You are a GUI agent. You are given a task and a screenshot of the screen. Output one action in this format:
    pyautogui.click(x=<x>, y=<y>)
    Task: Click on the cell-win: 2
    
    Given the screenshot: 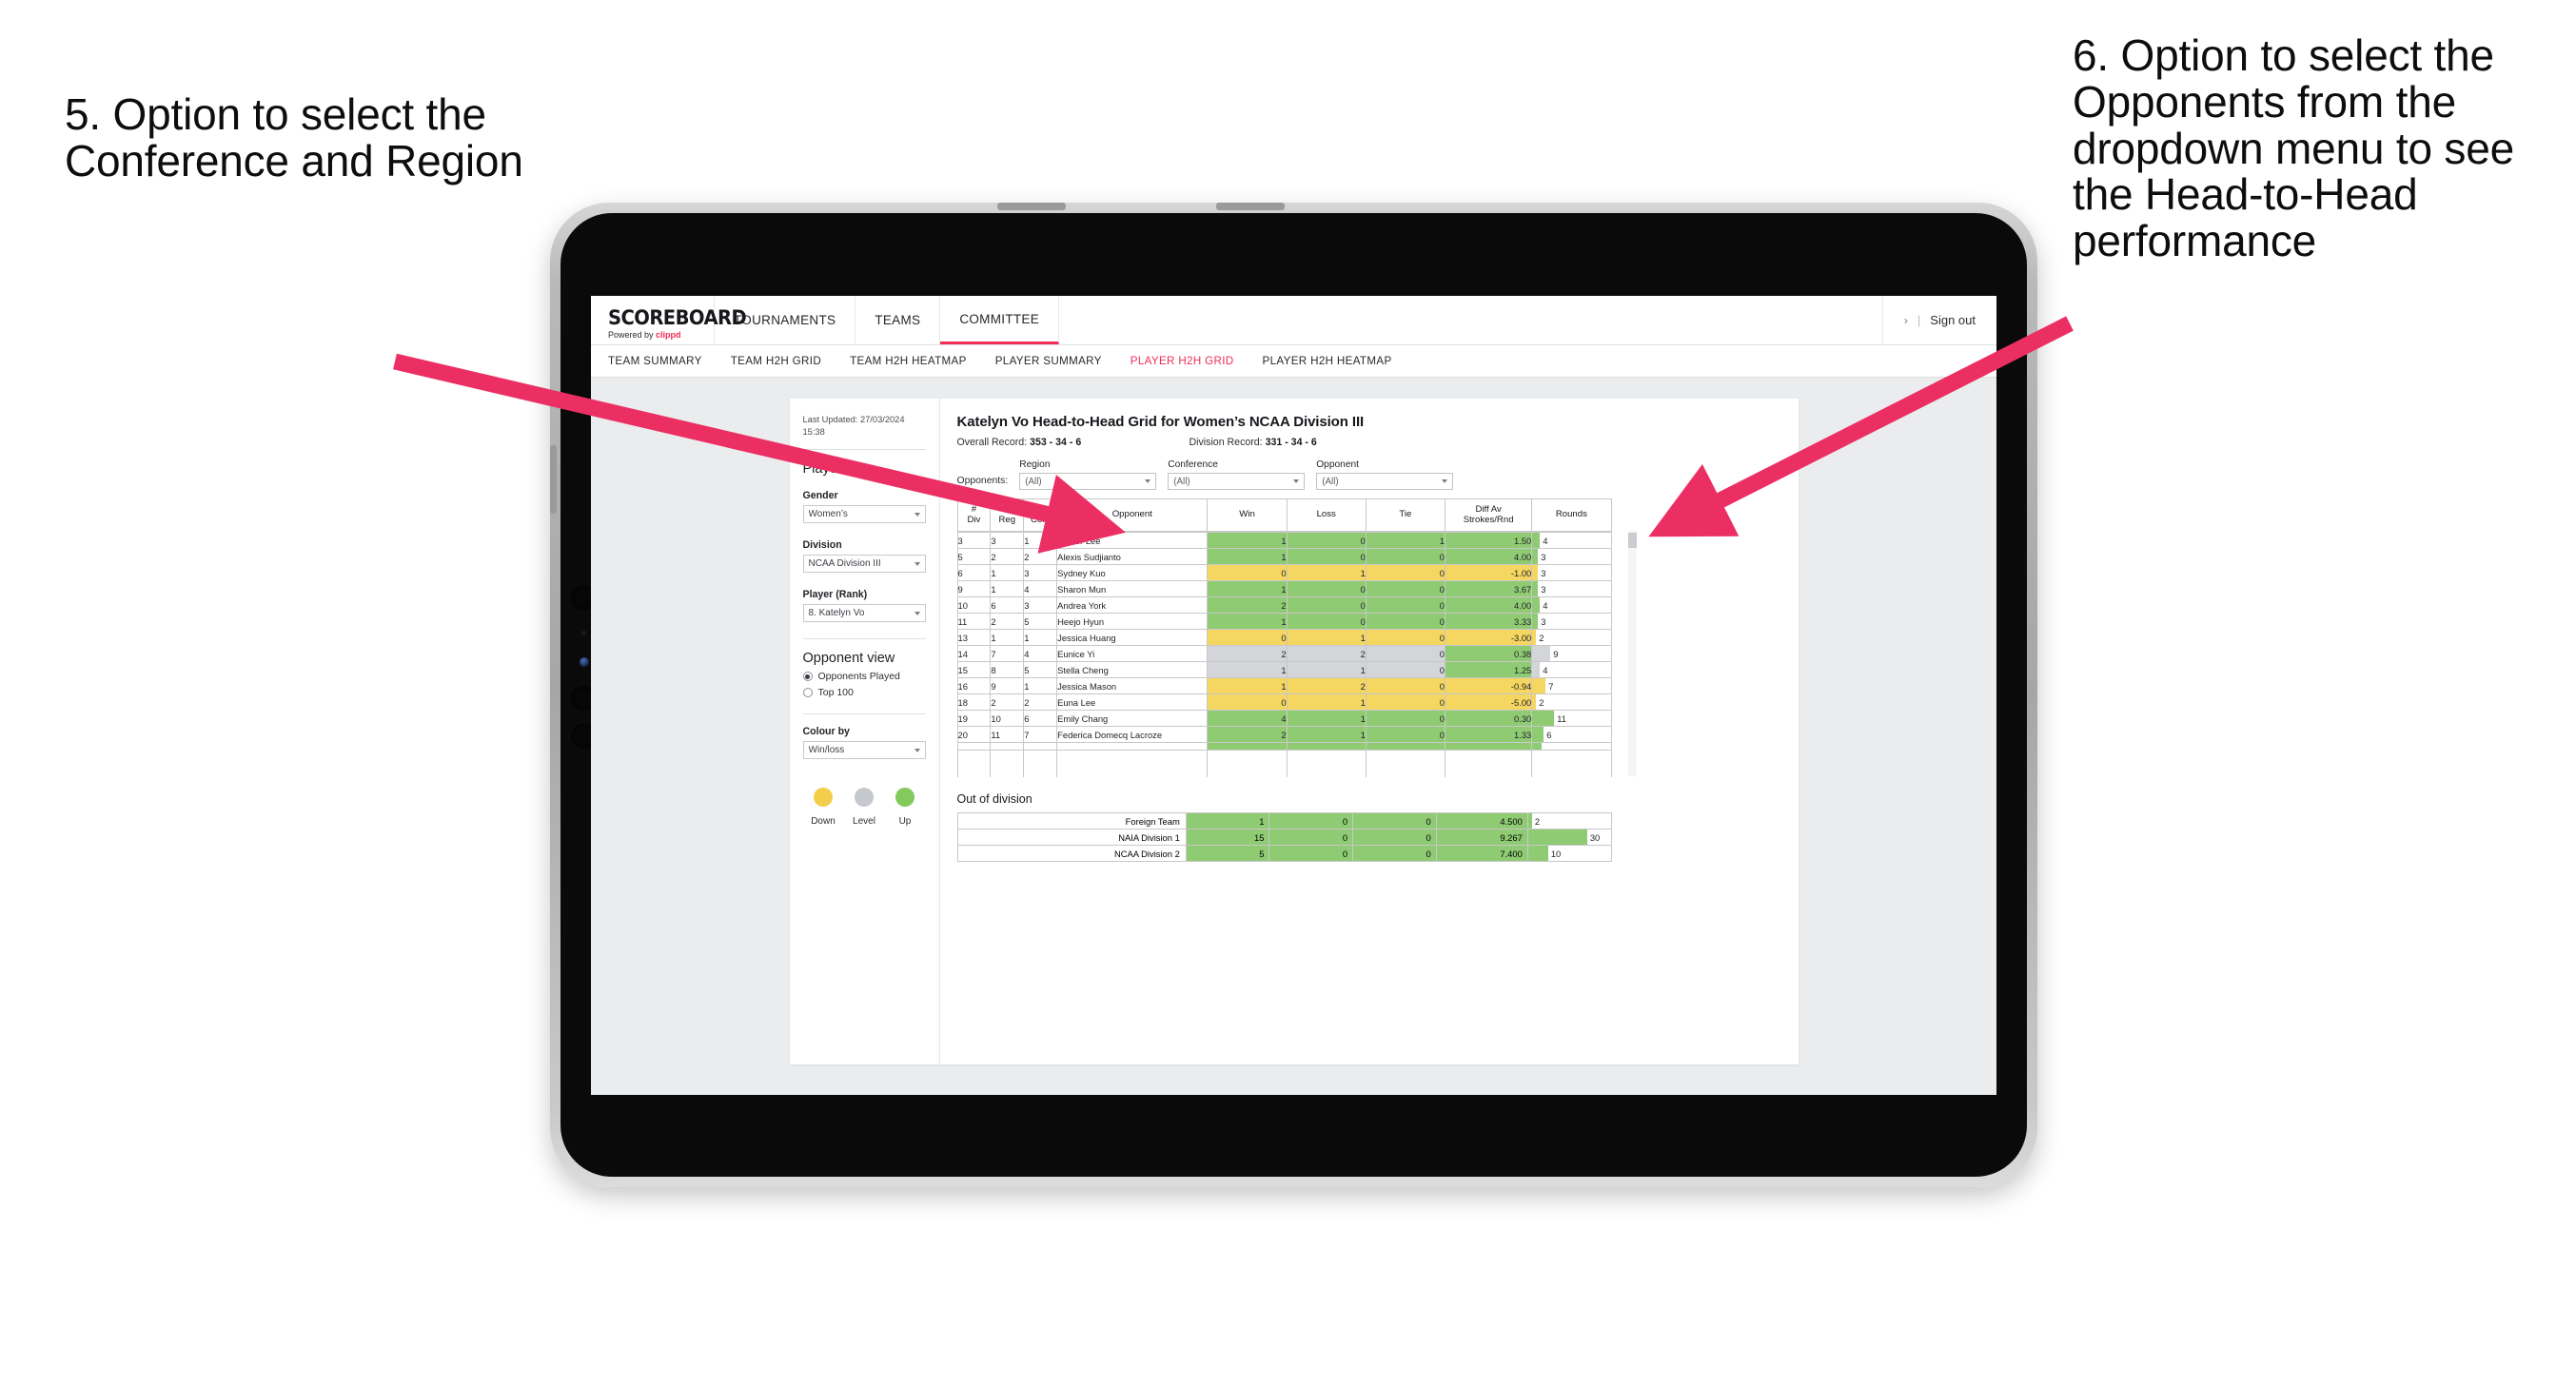 What is the action you would take?
    pyautogui.click(x=1247, y=653)
    